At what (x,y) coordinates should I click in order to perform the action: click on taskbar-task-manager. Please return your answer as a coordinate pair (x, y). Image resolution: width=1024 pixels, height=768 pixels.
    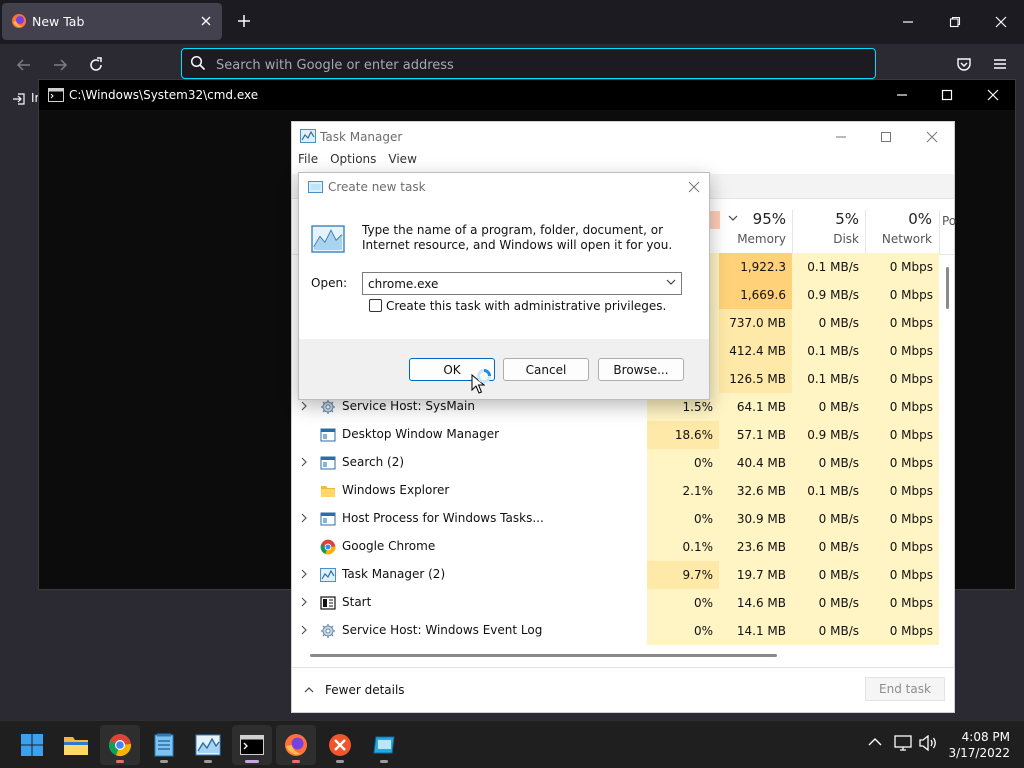
    Looking at the image, I should click on (208, 745).